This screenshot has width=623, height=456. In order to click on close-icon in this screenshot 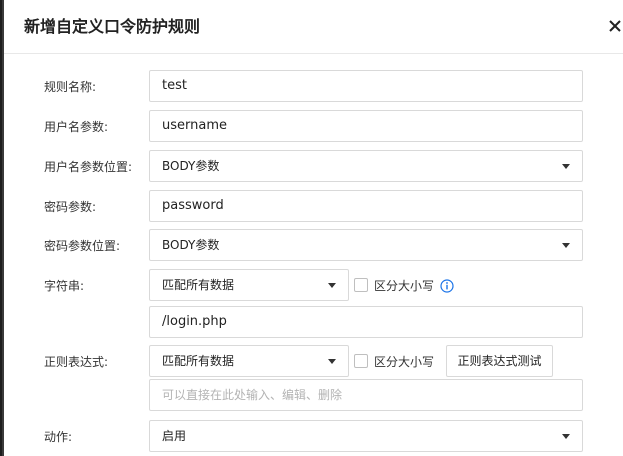, I will do `click(615, 26)`.